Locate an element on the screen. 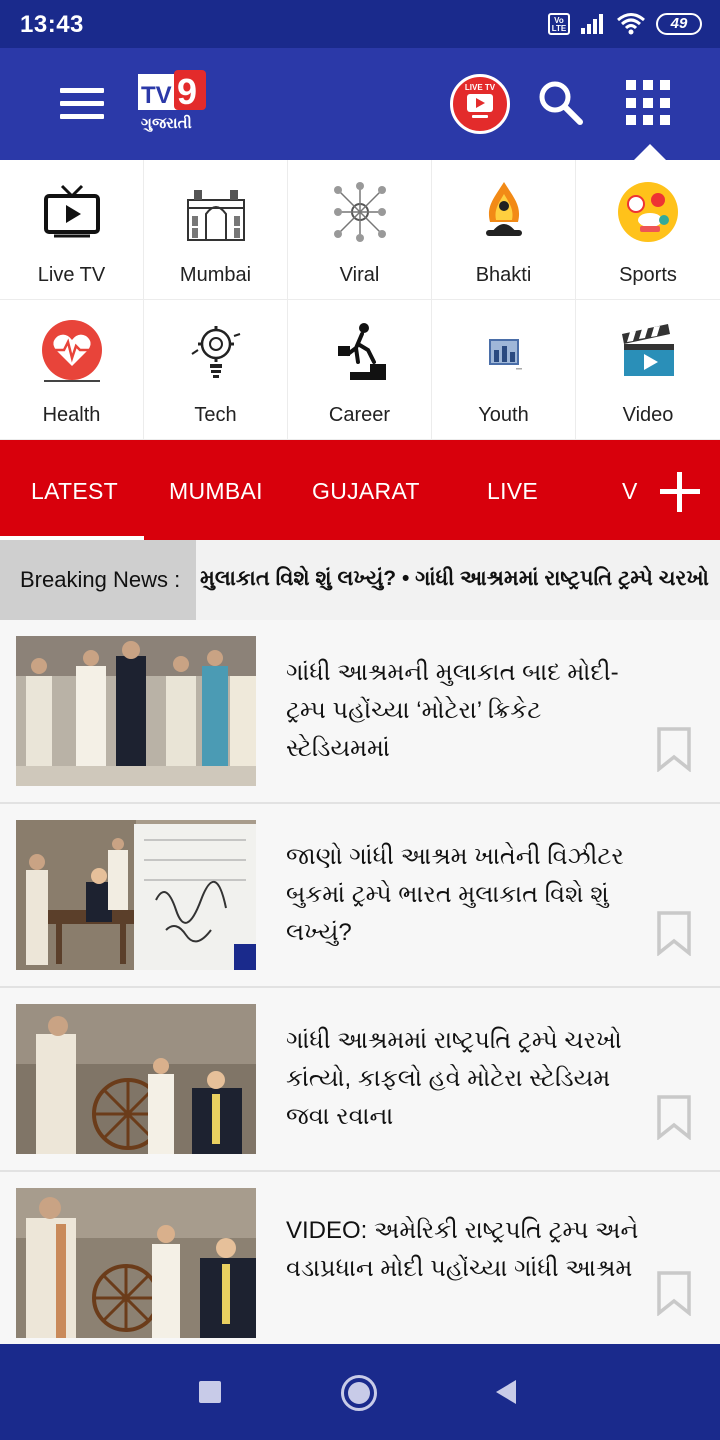 This screenshot has width=720, height=1440. app-header: TV 9 ગુજરાતી LIVE TV is located at coordinates (360, 104).